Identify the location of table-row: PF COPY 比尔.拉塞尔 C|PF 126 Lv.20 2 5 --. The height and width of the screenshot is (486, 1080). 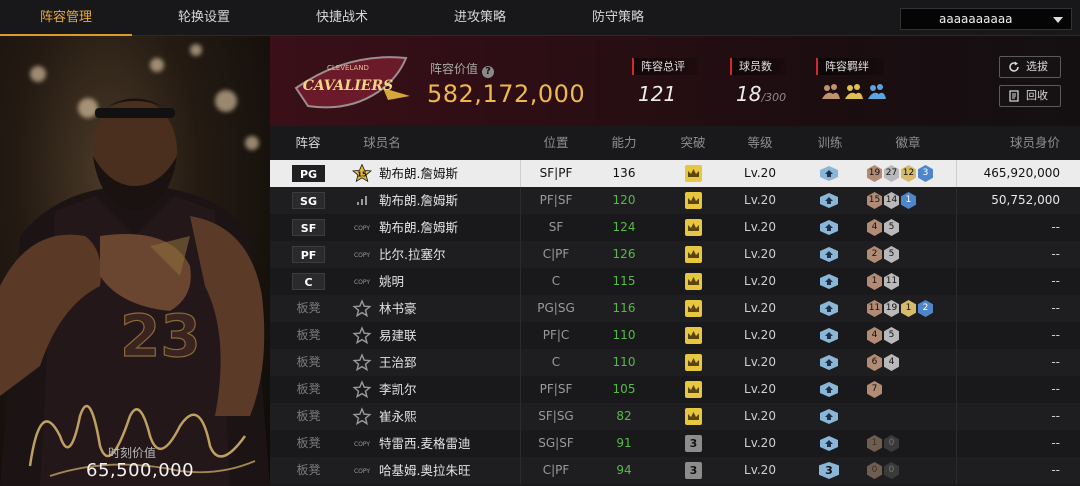
(675, 254).